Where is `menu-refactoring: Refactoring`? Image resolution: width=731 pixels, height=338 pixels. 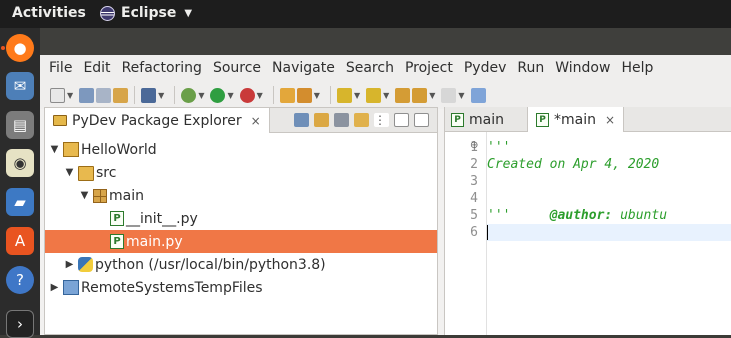
menu-refactoring: Refactoring is located at coordinates (162, 68).